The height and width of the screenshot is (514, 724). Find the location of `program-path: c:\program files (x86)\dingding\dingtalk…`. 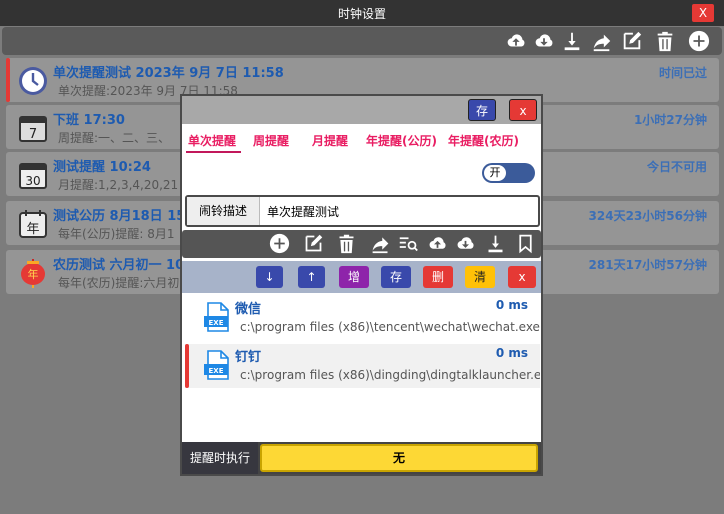

program-path: c:\program files (x86)\dingding\dingtalk… is located at coordinates (390, 375).